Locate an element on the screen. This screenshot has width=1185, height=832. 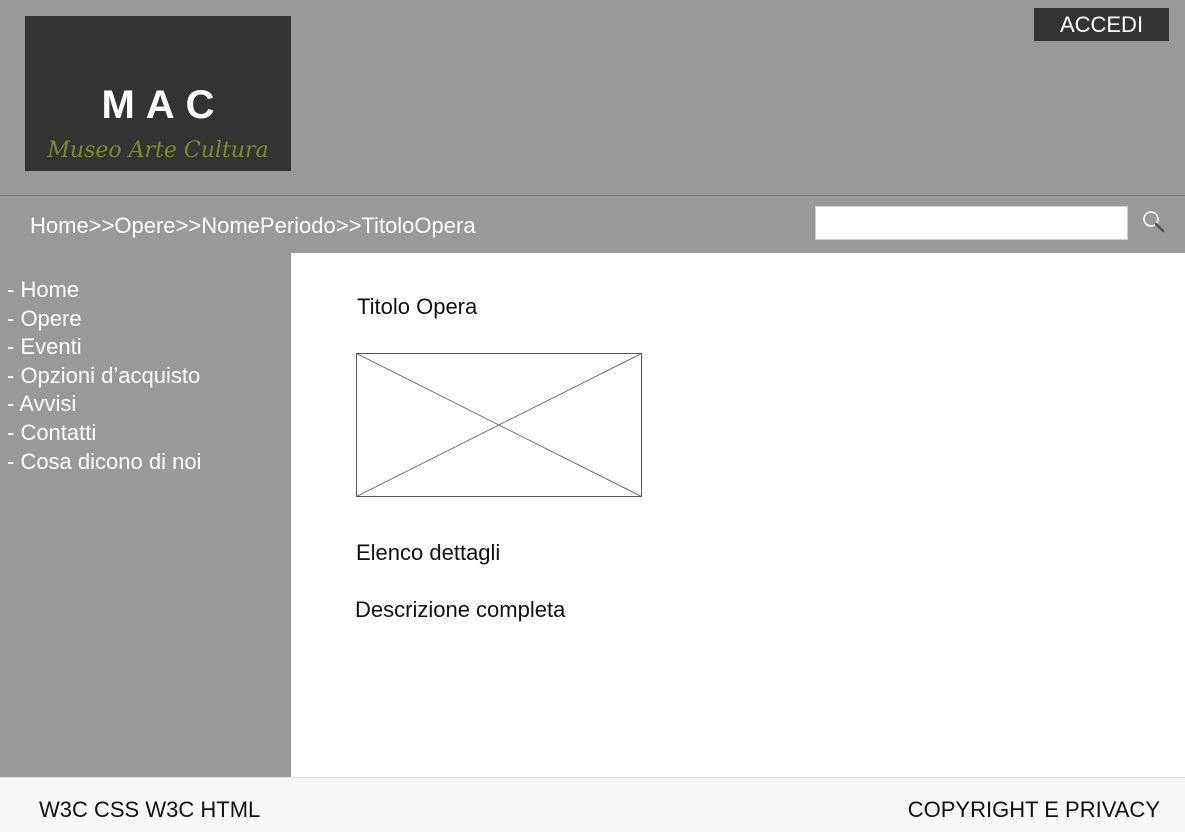
logo: MAC Museo Arte Cultura is located at coordinates (158, 93).